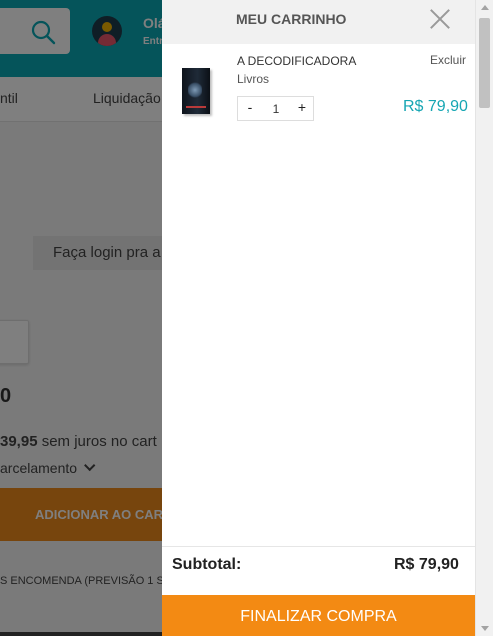 The image size is (493, 636). What do you see at coordinates (318, 546) in the screenshot?
I see `subtotal-divider` at bounding box center [318, 546].